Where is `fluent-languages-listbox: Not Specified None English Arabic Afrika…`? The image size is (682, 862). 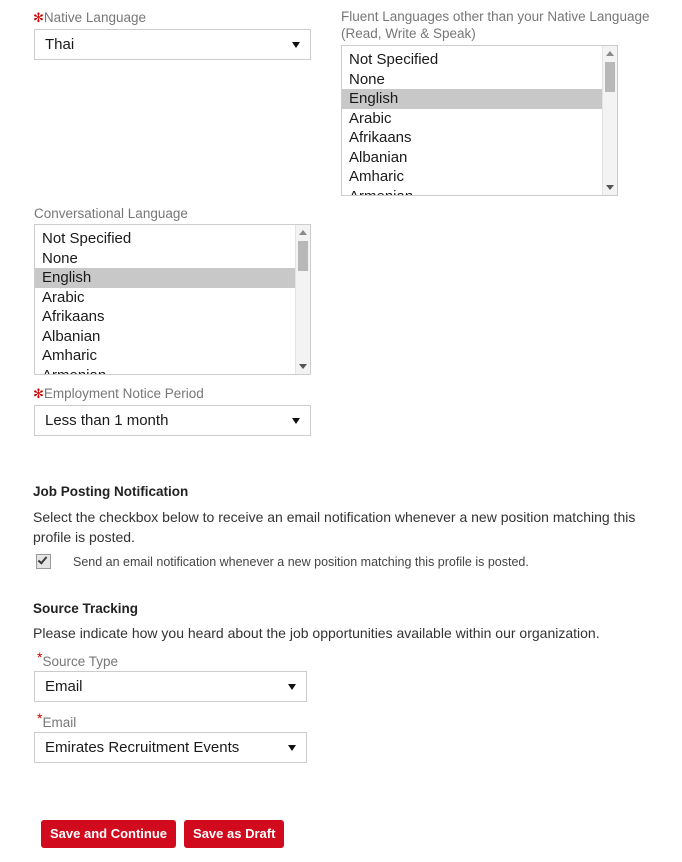 fluent-languages-listbox: Not Specified None English Arabic Afrika… is located at coordinates (479, 120).